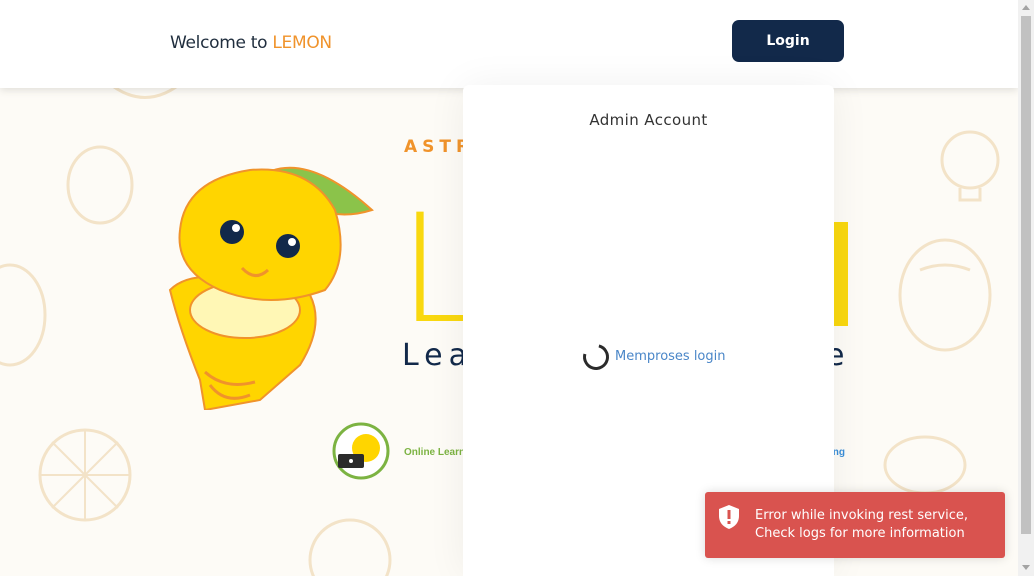  I want to click on welcome-prefix: Welcome to, so click(221, 43).